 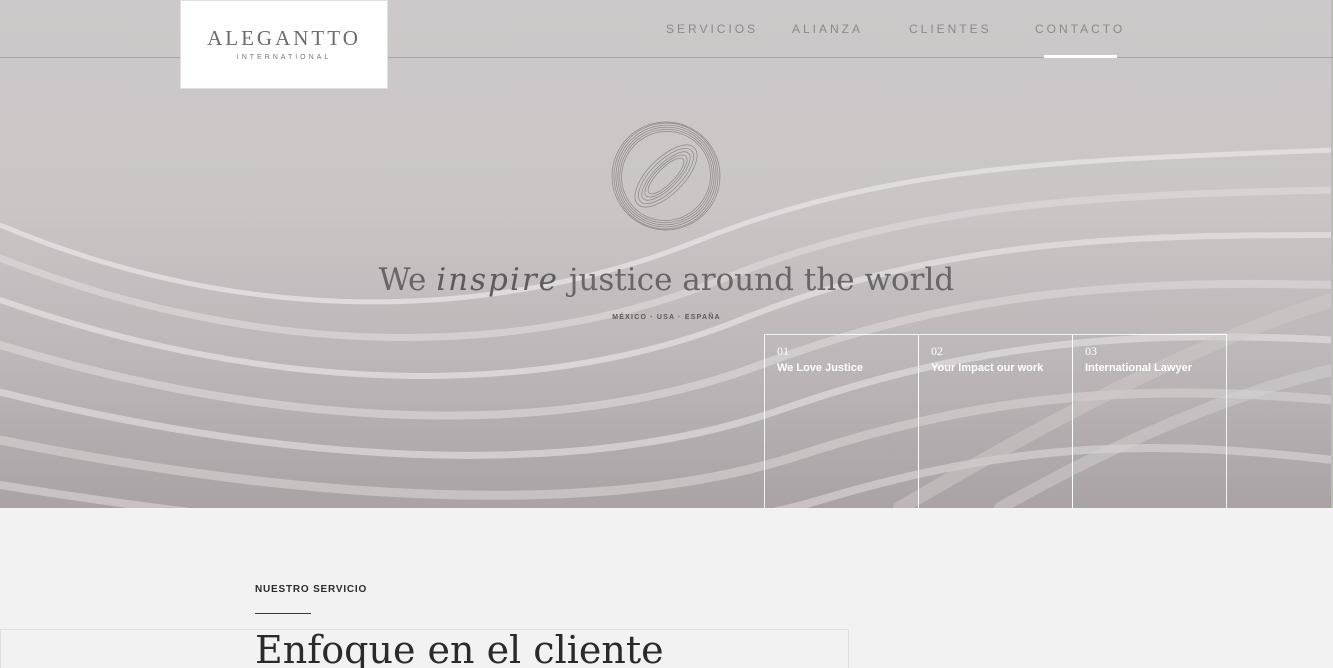 I want to click on nav-item-contacto: CONTACTO, so click(x=1080, y=29).